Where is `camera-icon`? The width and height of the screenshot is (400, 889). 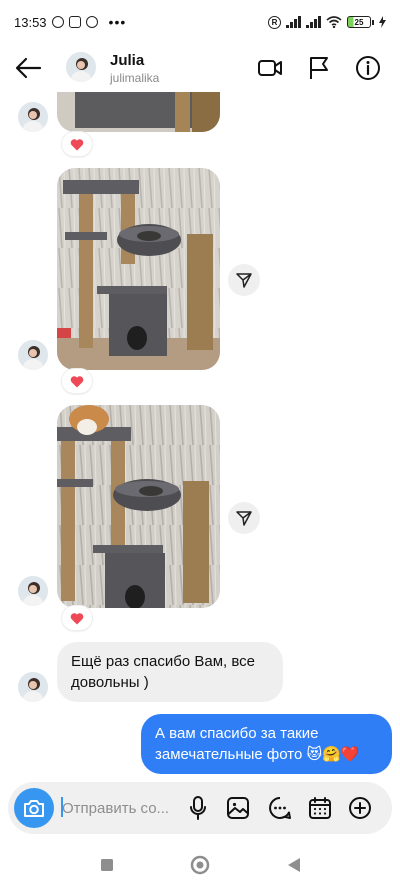
camera-icon is located at coordinates (34, 808).